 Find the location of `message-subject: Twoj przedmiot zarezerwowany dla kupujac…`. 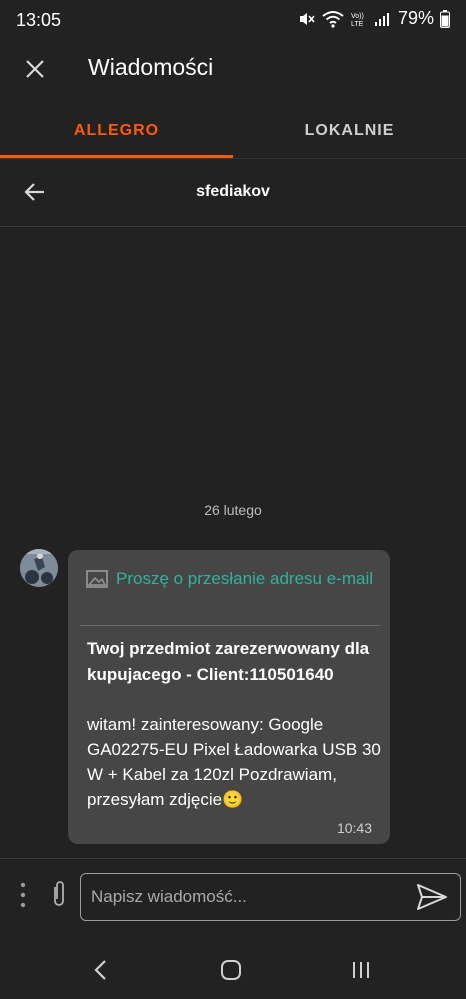

message-subject: Twoj przedmiot zarezerwowany dla kupujac… is located at coordinates (228, 661).